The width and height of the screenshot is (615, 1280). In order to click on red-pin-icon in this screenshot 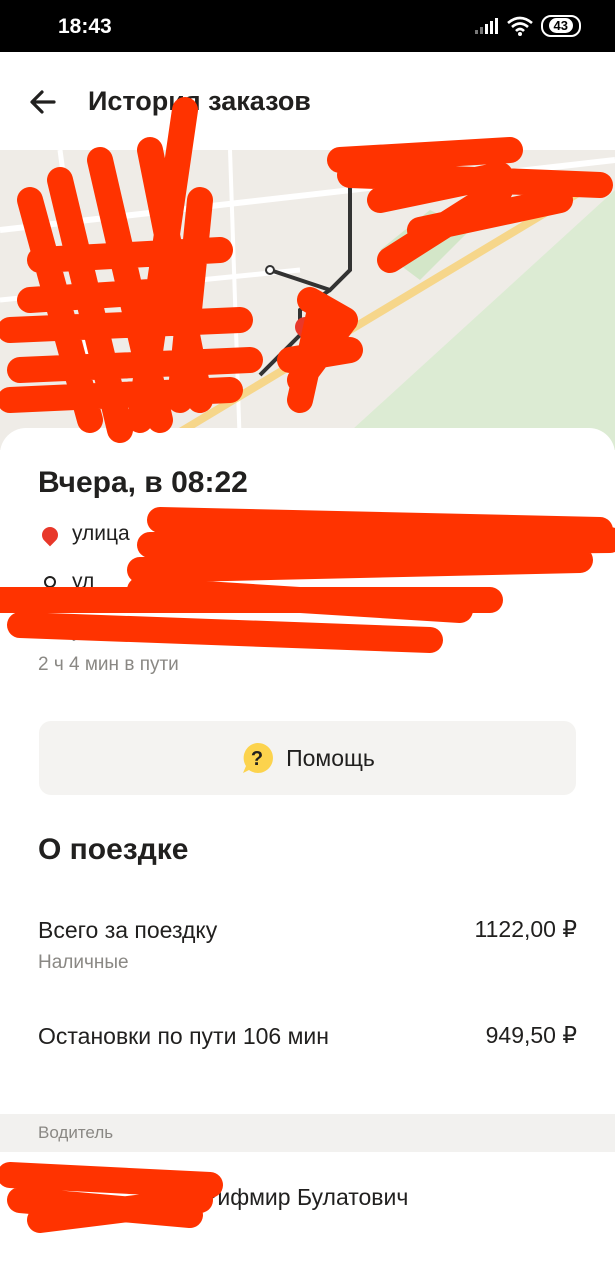, I will do `click(50, 535)`.